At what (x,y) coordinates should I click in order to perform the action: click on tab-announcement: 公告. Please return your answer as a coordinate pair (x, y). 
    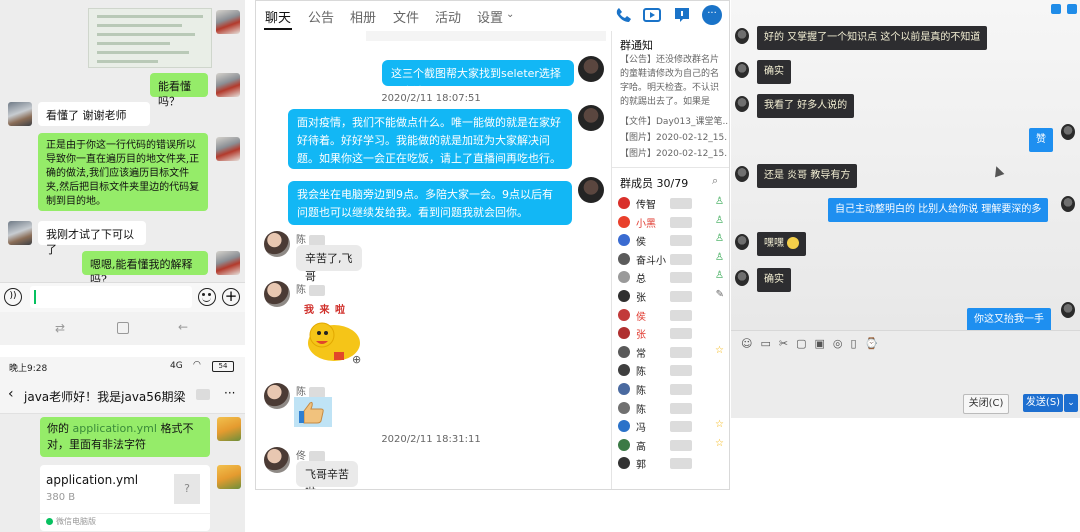
    Looking at the image, I should click on (321, 16).